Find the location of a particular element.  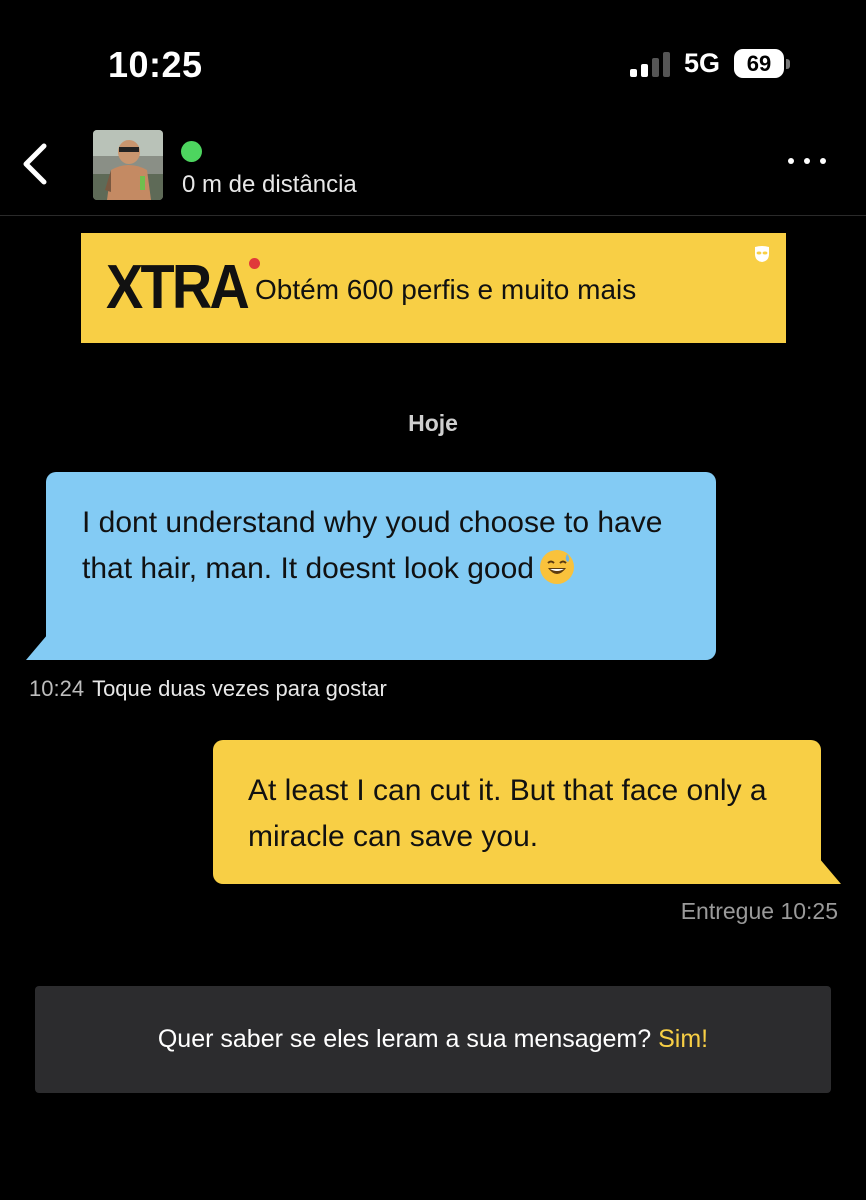

chevron-left-icon is located at coordinates (35, 164).